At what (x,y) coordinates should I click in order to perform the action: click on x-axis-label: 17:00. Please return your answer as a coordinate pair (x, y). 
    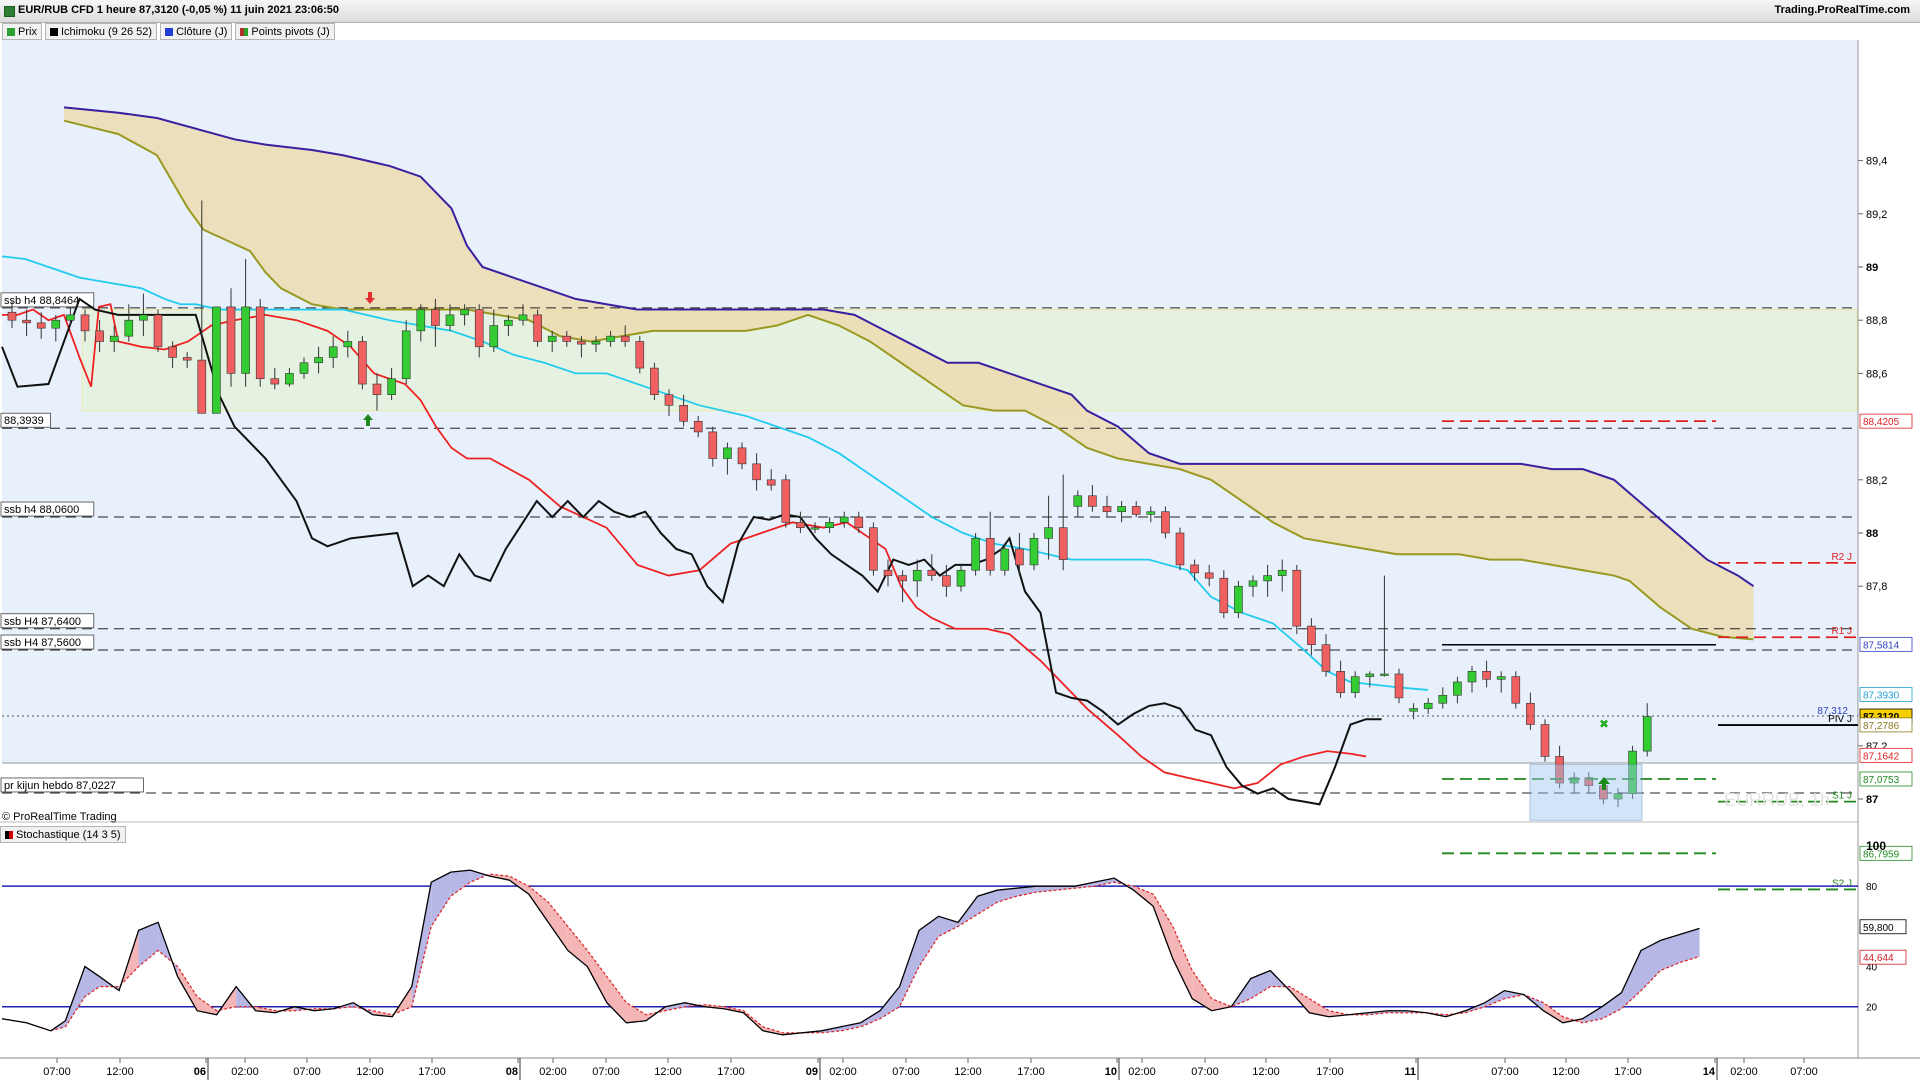
    Looking at the image, I should click on (1330, 1072).